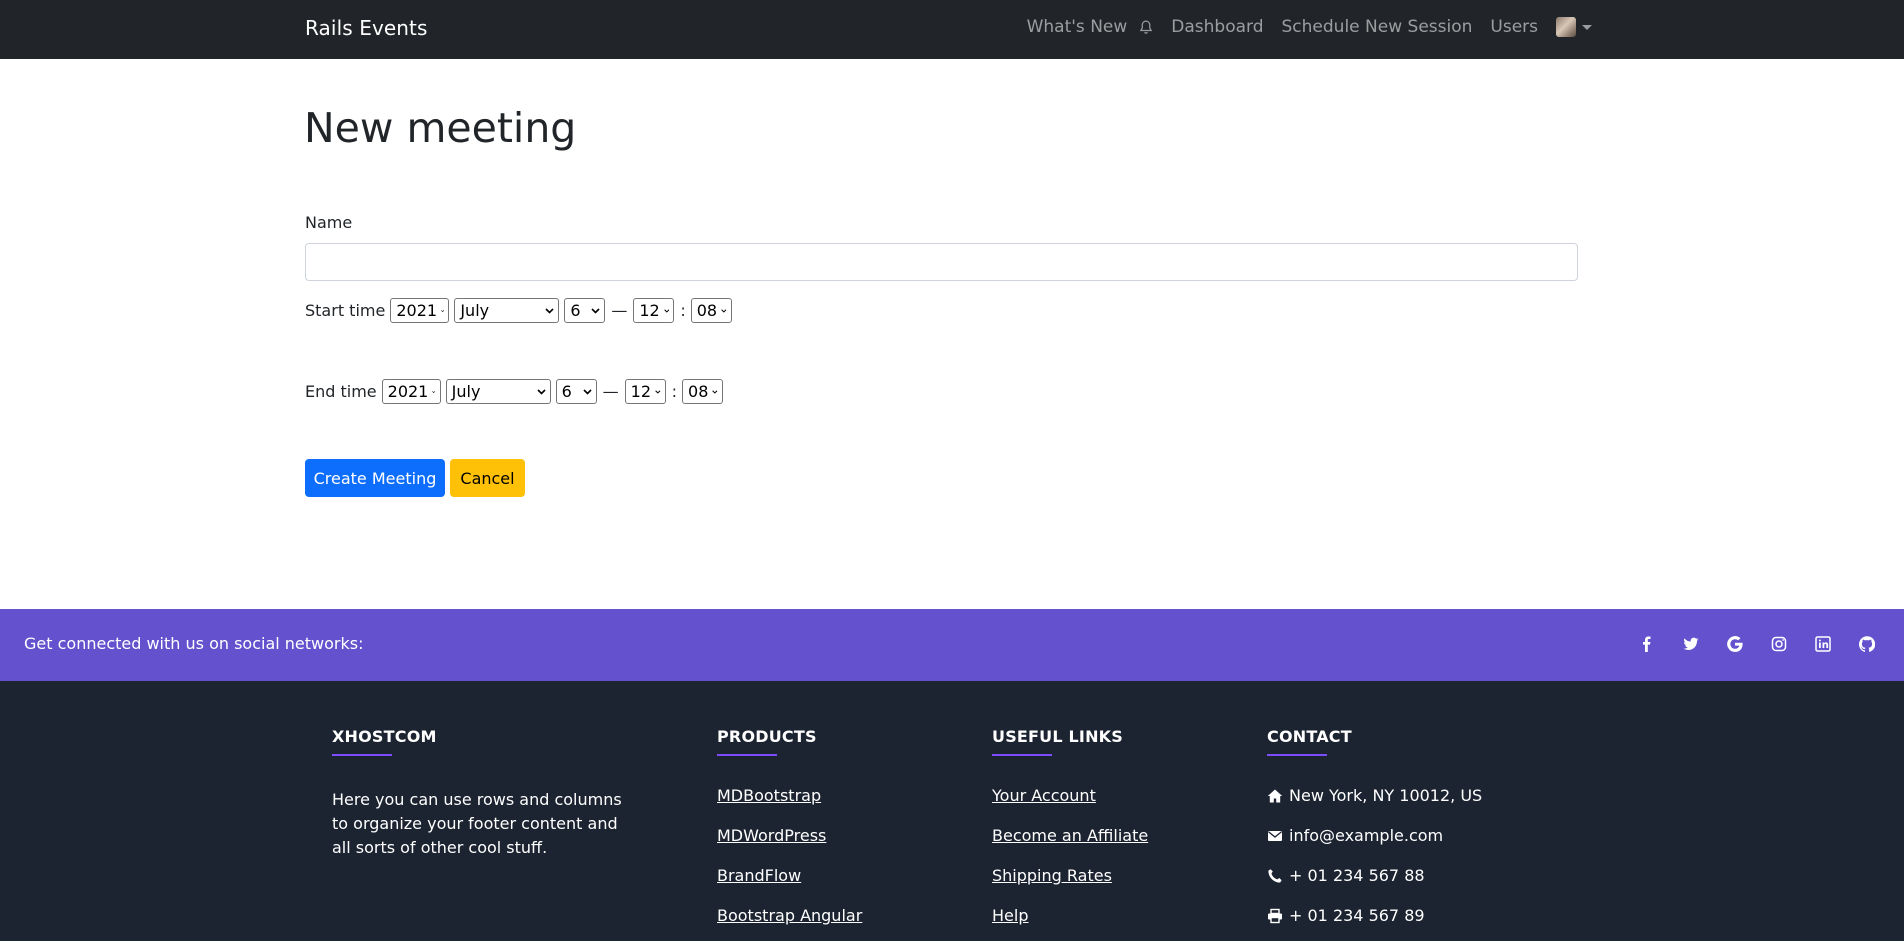 This screenshot has width=1904, height=941. I want to click on nav-schedule-new-session: Schedule New Session, so click(1377, 27).